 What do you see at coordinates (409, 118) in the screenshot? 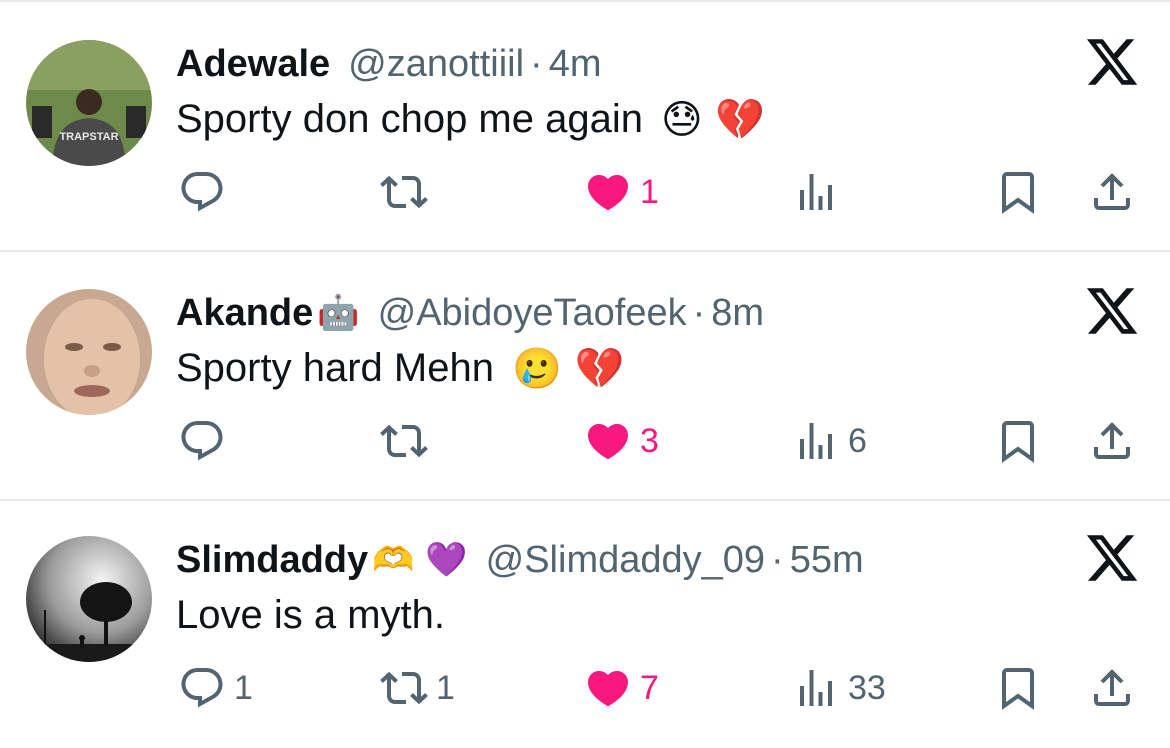
I see `tweet-text-content: Sporty don chop me again` at bounding box center [409, 118].